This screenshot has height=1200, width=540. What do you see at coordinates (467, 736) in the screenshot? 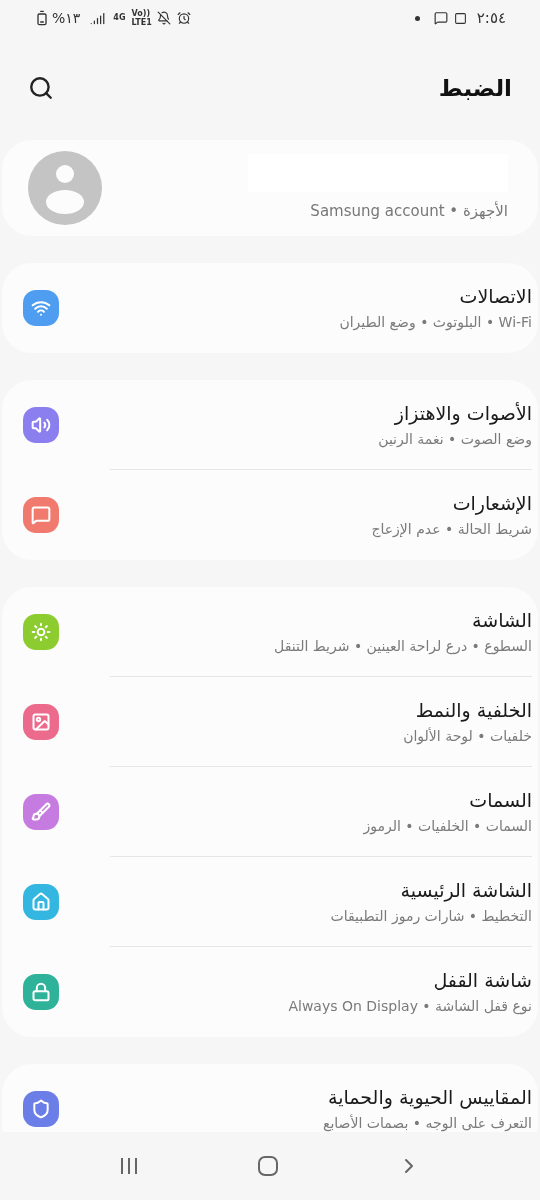
I see `setting-subtitle: خلفيات • لوحة الألوان` at bounding box center [467, 736].